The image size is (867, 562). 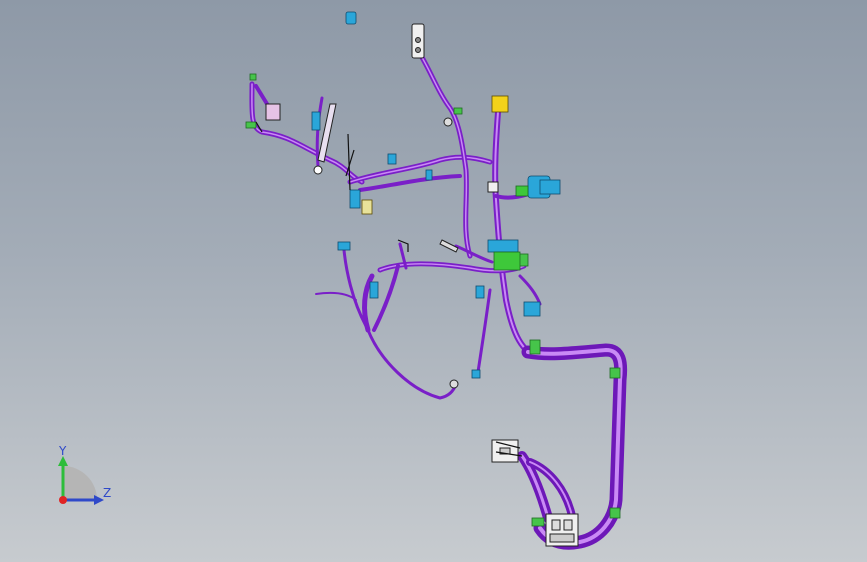 What do you see at coordinates (435, 155) in the screenshot?
I see `yellow-connectors` at bounding box center [435, 155].